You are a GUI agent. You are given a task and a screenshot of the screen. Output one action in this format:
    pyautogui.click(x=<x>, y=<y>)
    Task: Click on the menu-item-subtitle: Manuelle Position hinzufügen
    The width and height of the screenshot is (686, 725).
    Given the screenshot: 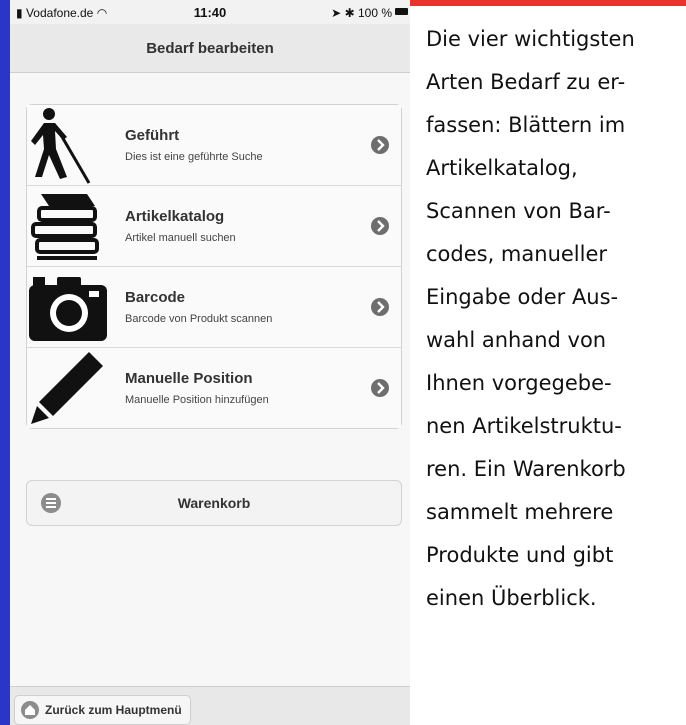 What is the action you would take?
    pyautogui.click(x=197, y=400)
    